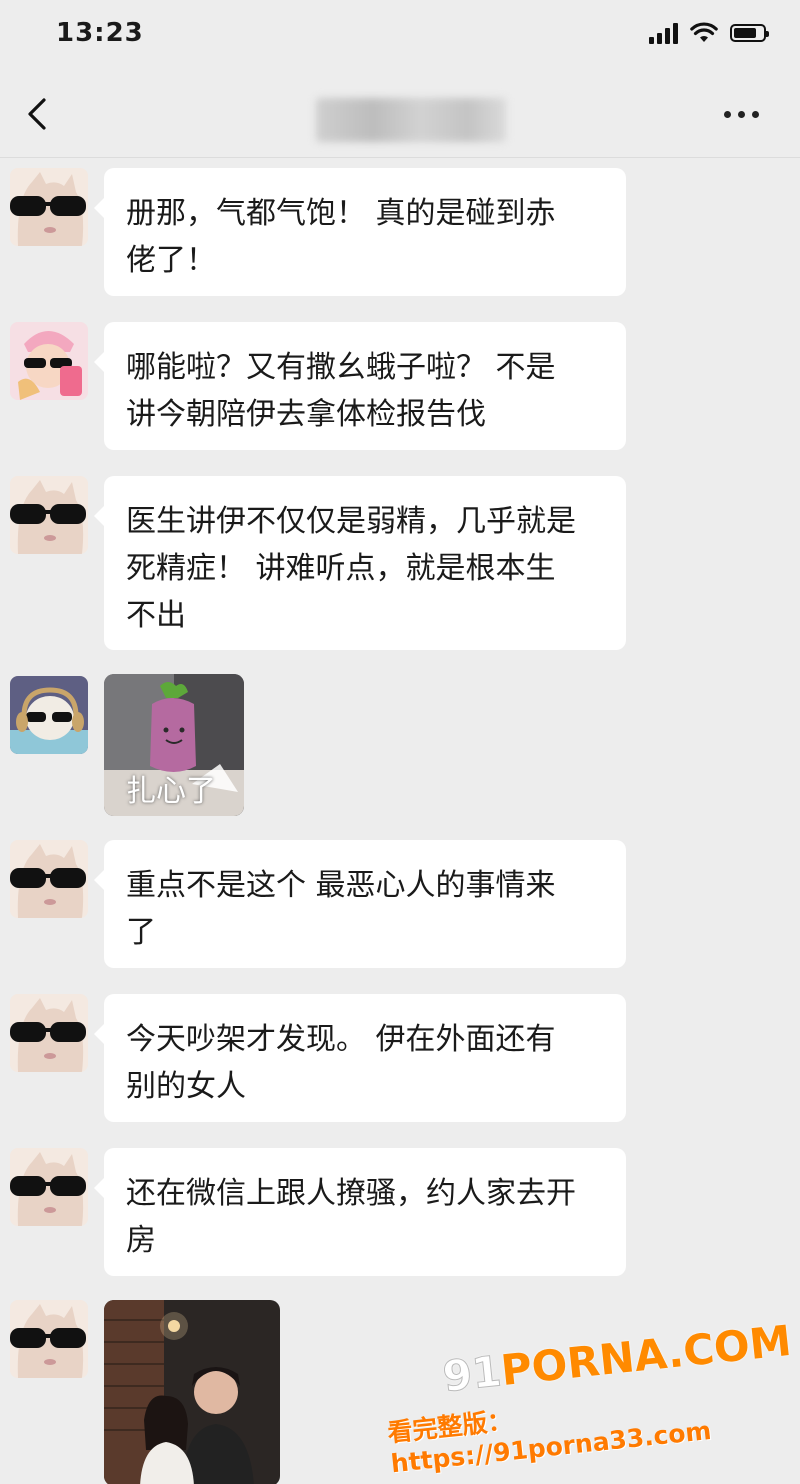  Describe the element at coordinates (341, 885) in the screenshot. I see `message-line: 重点不是这个 最恶心人的事情来` at that location.